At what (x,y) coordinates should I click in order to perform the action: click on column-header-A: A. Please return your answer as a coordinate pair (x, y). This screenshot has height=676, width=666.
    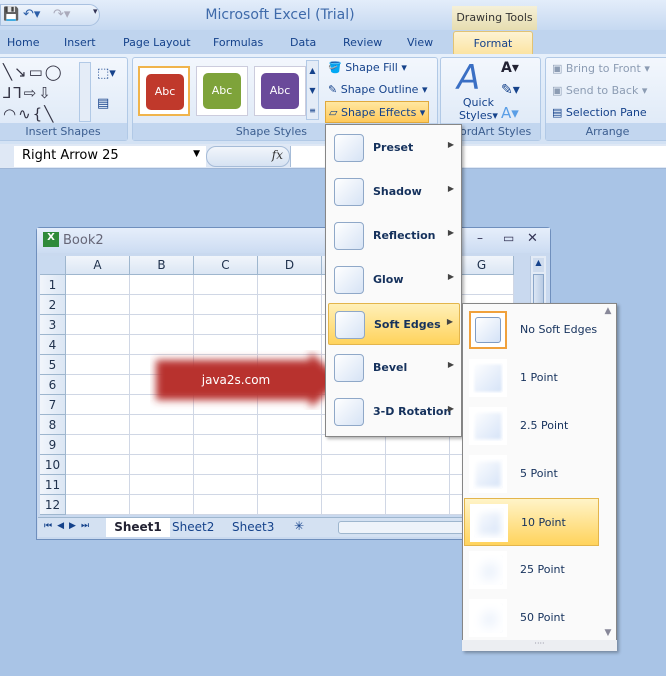
    Looking at the image, I should click on (98, 265).